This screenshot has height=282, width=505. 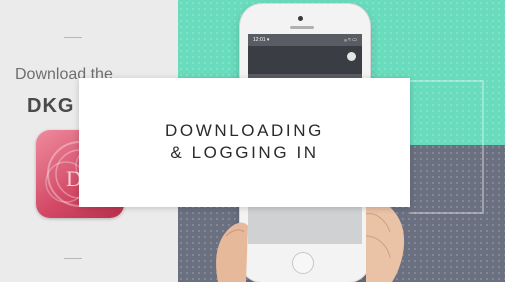 What do you see at coordinates (244, 152) in the screenshot?
I see `overlay-line-2: & LOGGING IN` at bounding box center [244, 152].